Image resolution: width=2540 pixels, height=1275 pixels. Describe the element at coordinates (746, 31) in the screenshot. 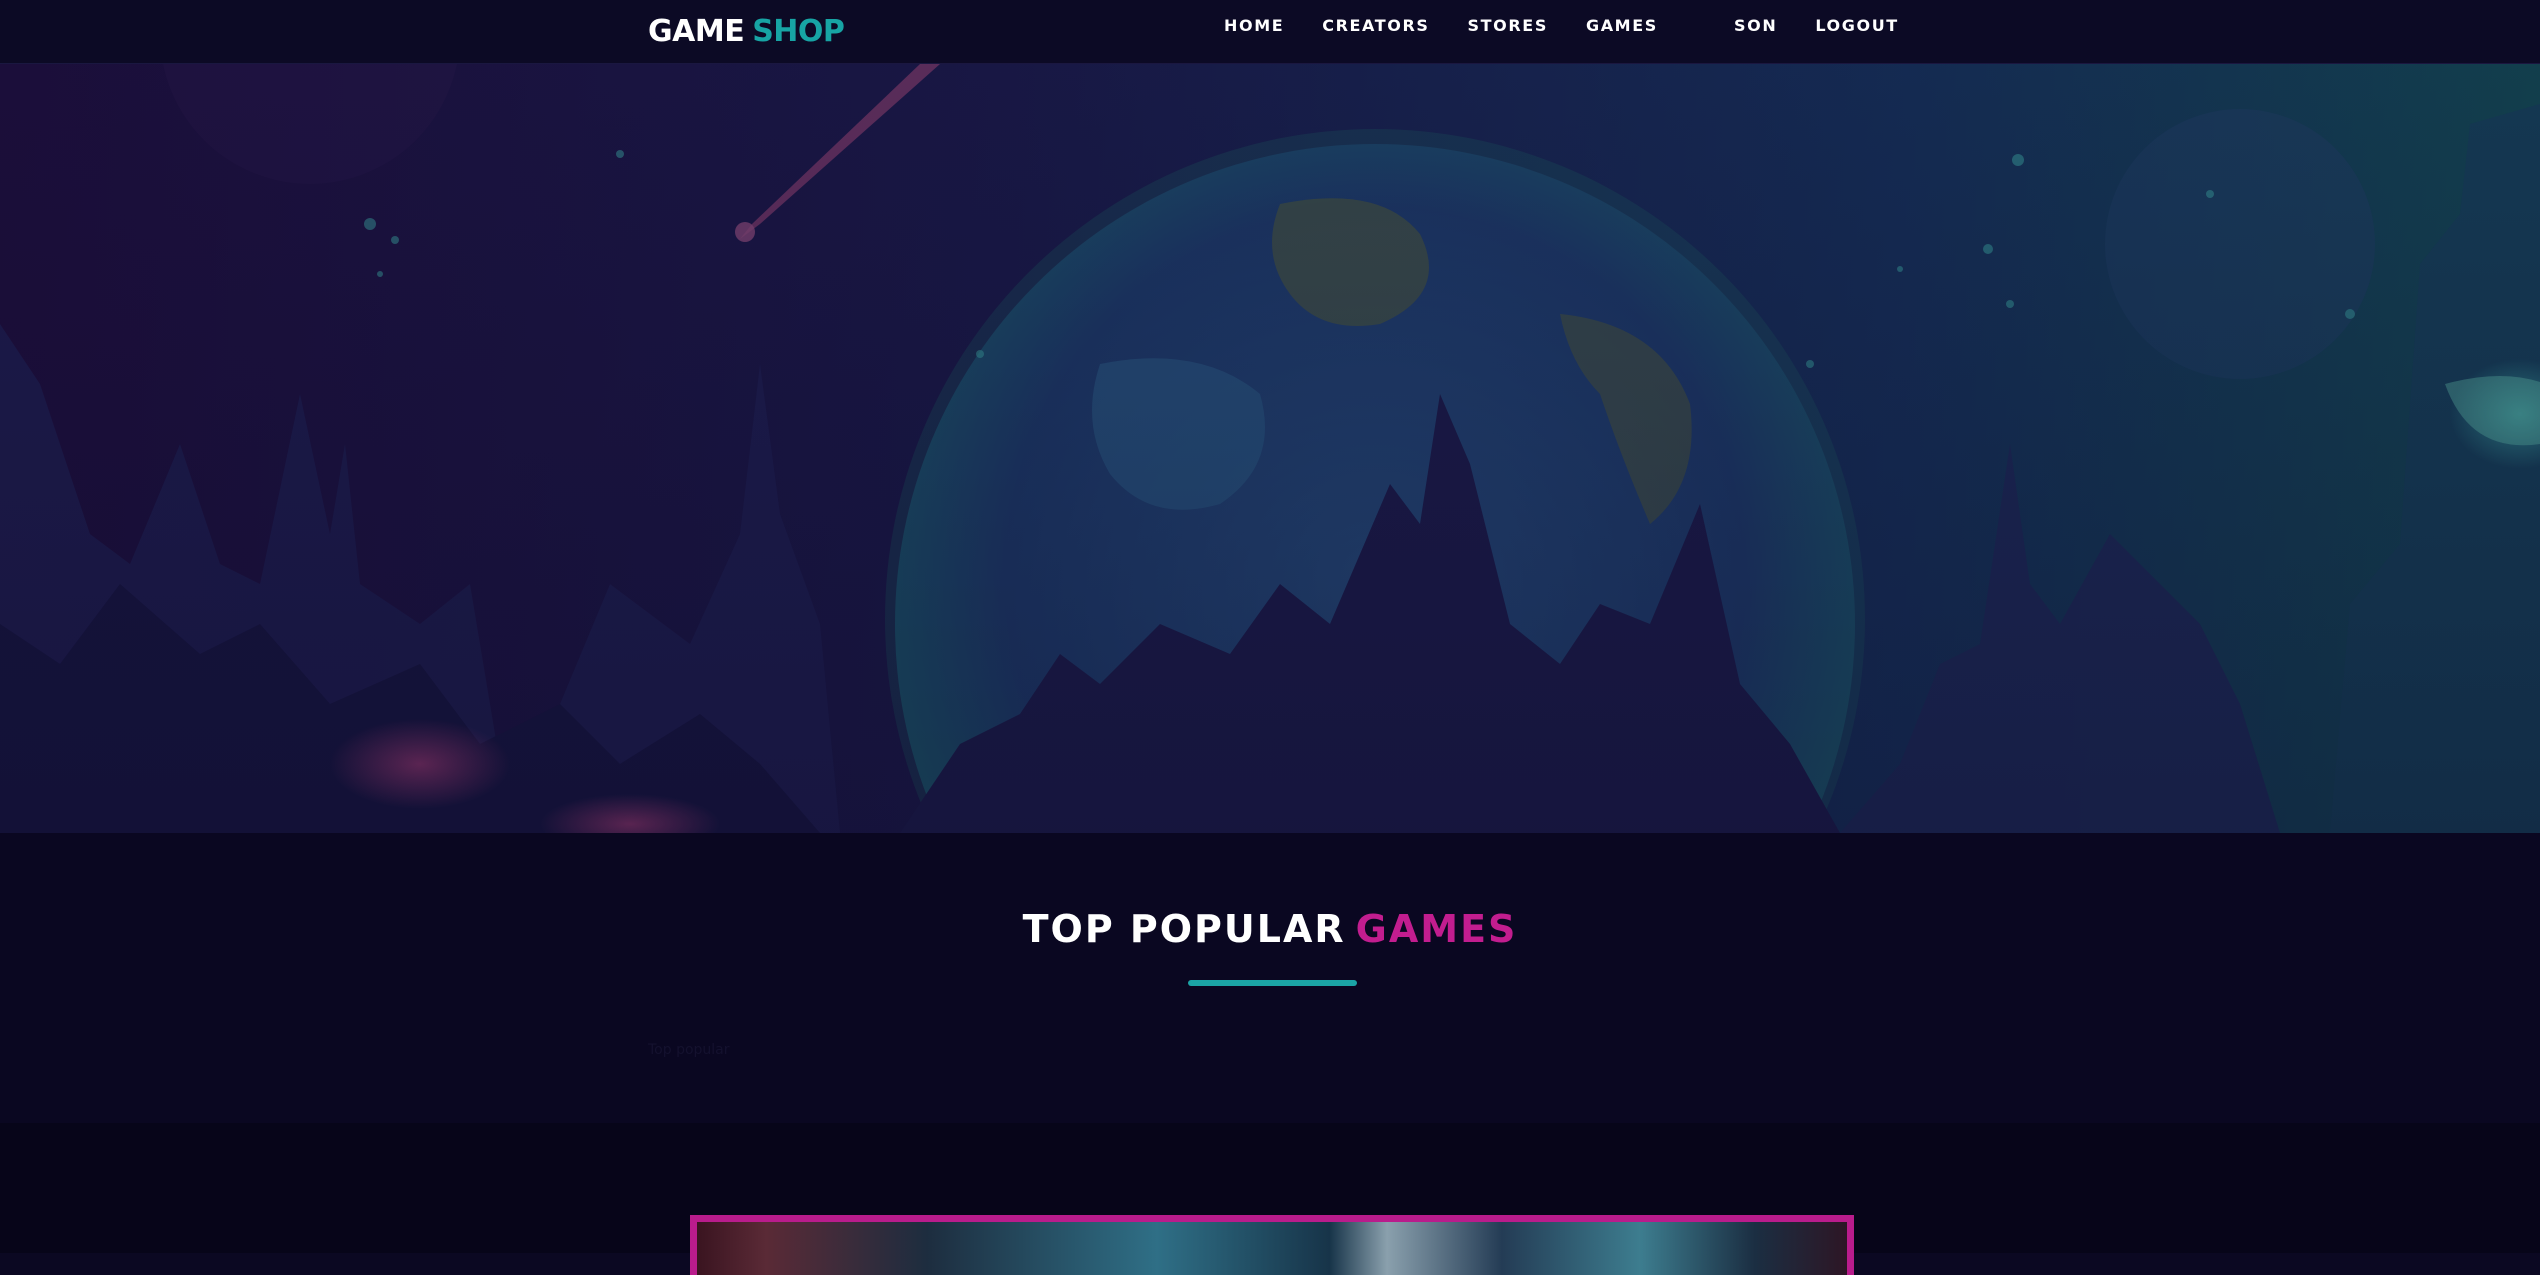

I see `logo: GAME SHOP` at that location.